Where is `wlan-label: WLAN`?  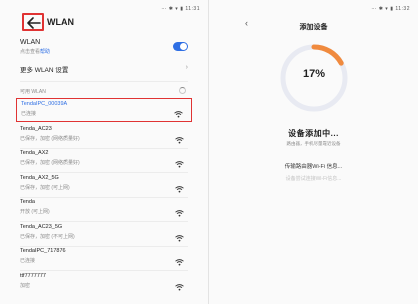 wlan-label: WLAN is located at coordinates (30, 42).